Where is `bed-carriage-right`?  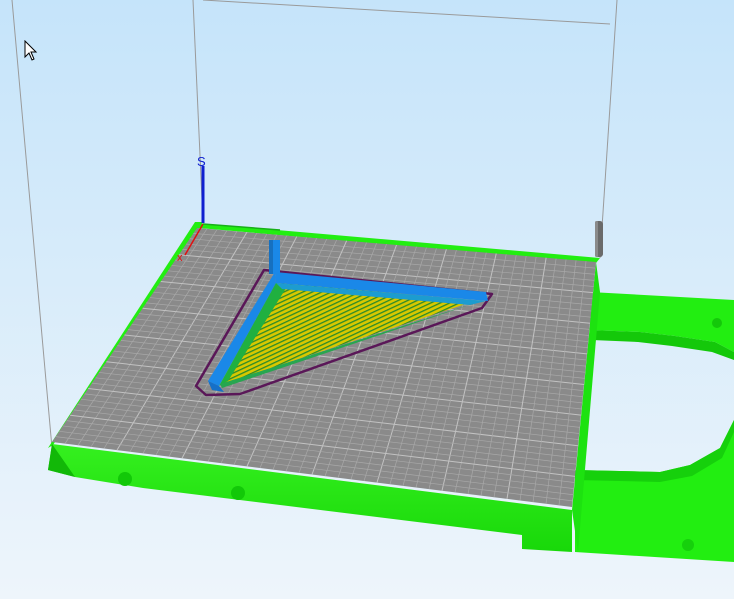
bed-carriage-right is located at coordinates (654, 427).